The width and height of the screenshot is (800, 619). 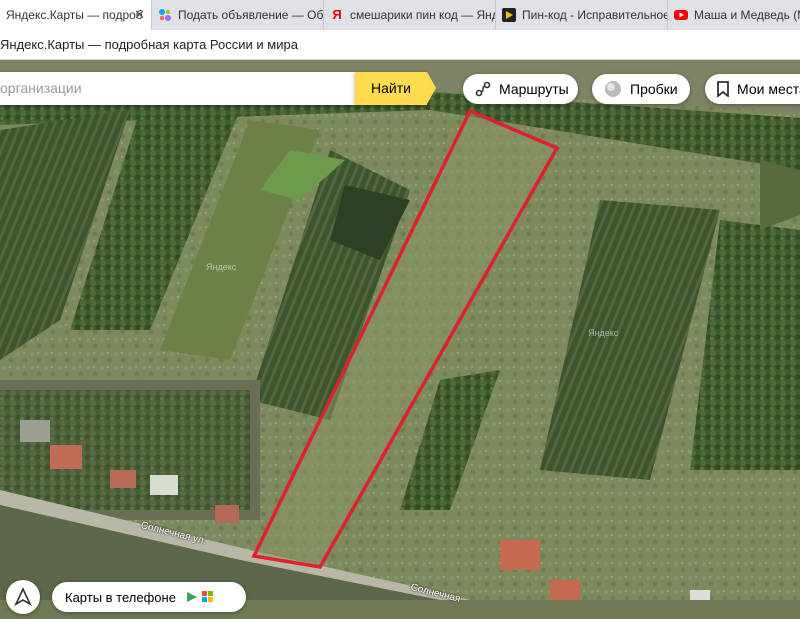 I want to click on yandex-favicon-icon: Я, so click(x=337, y=14).